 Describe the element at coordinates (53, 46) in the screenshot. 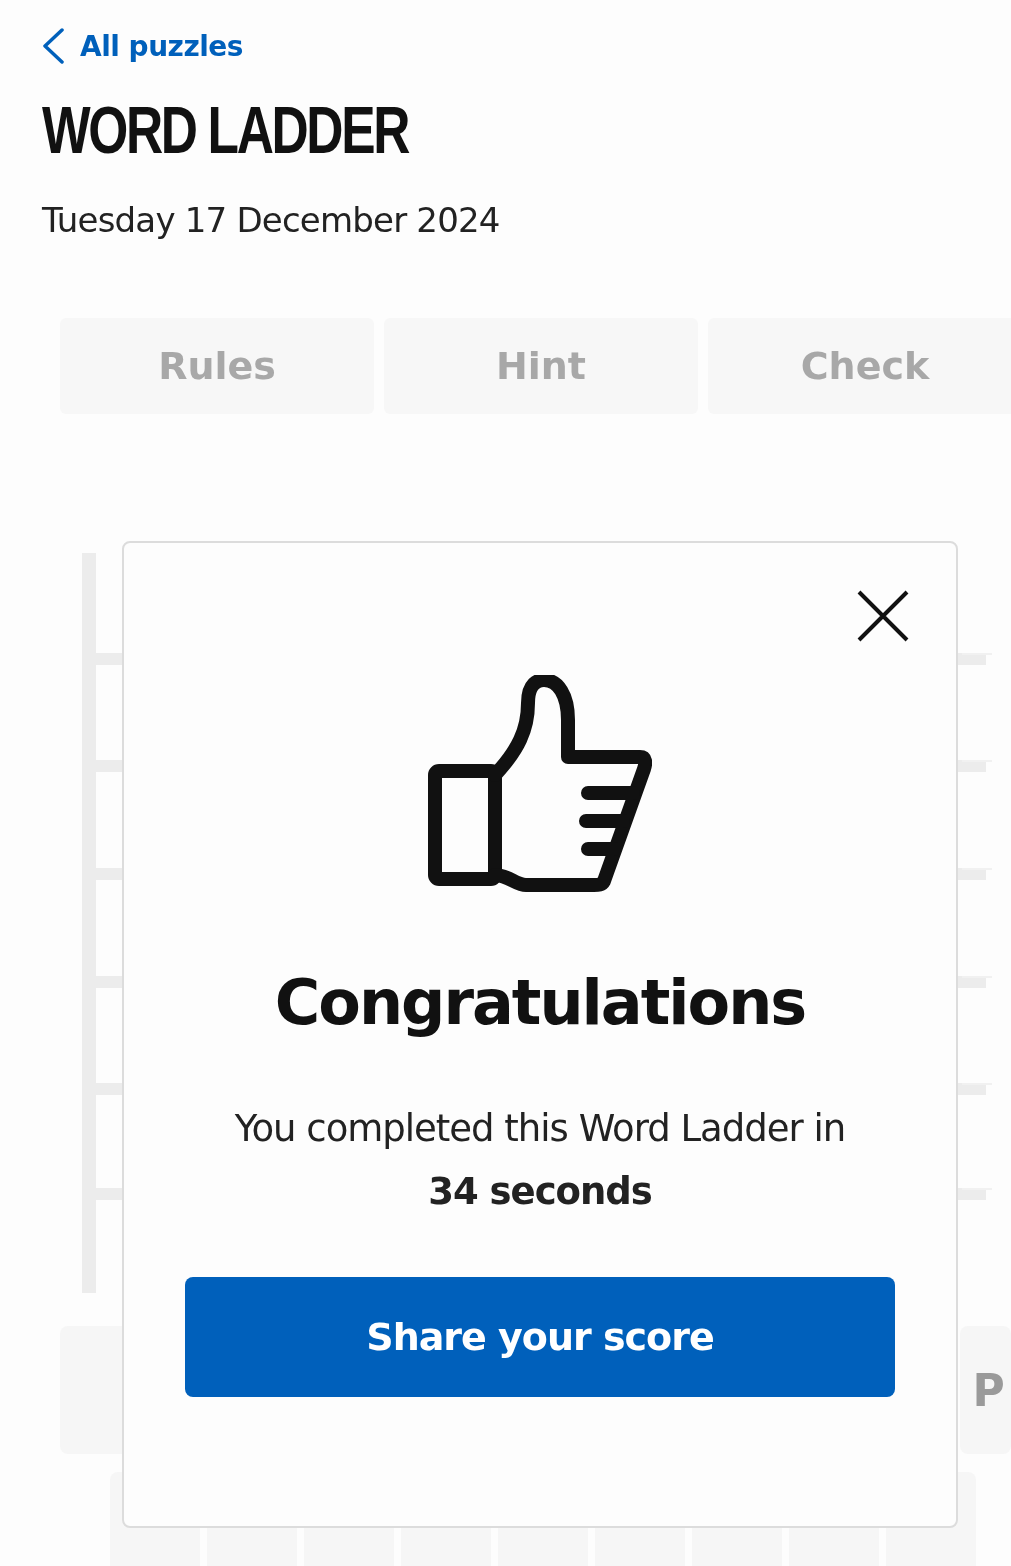

I see `back-chevron-icon` at that location.